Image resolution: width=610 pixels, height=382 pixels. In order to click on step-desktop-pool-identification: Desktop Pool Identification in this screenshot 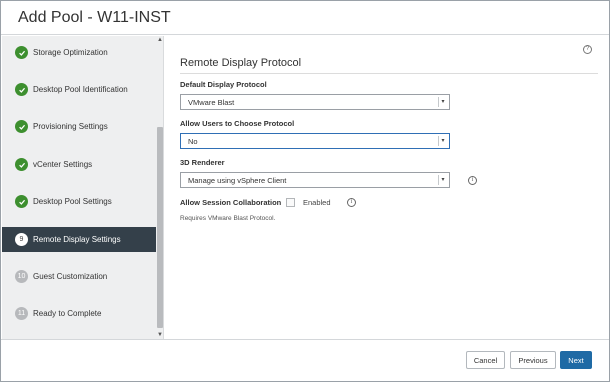, I will do `click(79, 89)`.